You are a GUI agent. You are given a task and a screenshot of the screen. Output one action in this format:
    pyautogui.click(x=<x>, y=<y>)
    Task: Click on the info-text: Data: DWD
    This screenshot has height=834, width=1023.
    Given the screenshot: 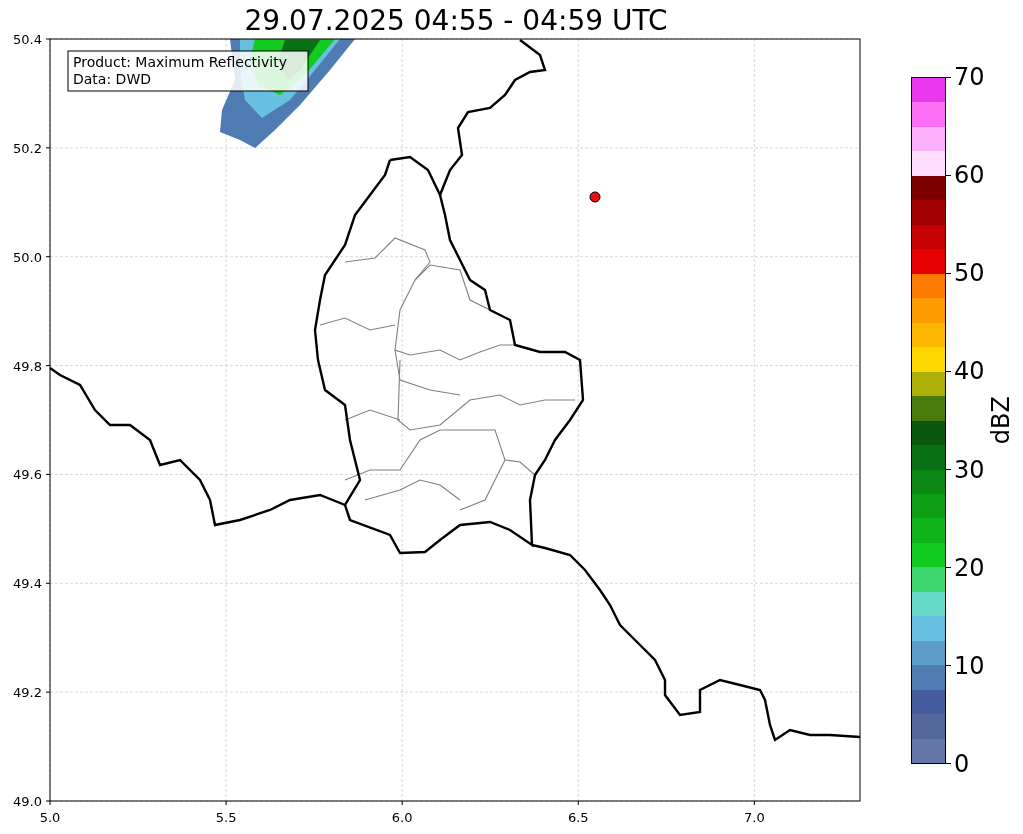 What is the action you would take?
    pyautogui.click(x=112, y=79)
    